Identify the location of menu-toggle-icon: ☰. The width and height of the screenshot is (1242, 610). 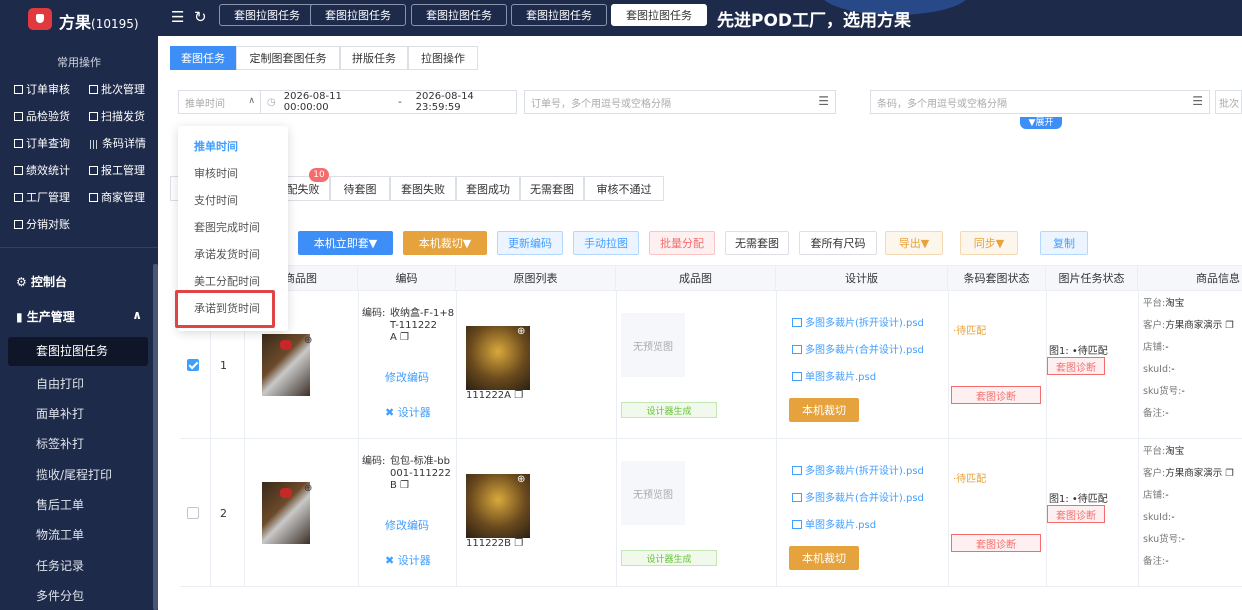
(177, 17).